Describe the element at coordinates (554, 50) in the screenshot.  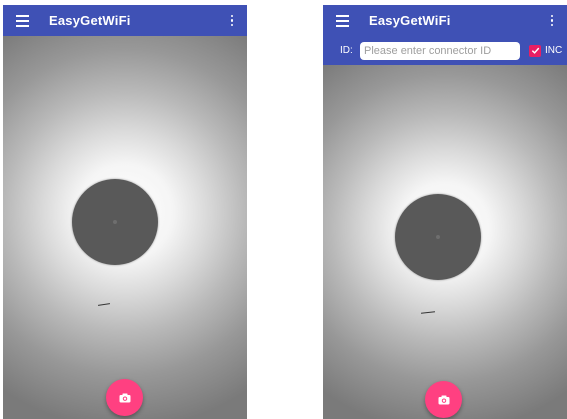
I see `inc-label: INC` at that location.